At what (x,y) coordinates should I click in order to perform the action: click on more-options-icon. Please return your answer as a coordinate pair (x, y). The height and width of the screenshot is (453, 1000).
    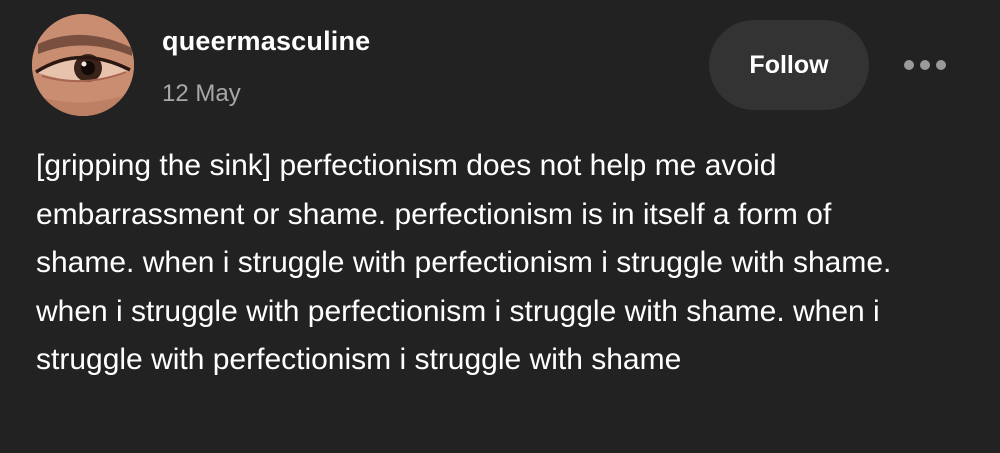
    Looking at the image, I should click on (925, 65).